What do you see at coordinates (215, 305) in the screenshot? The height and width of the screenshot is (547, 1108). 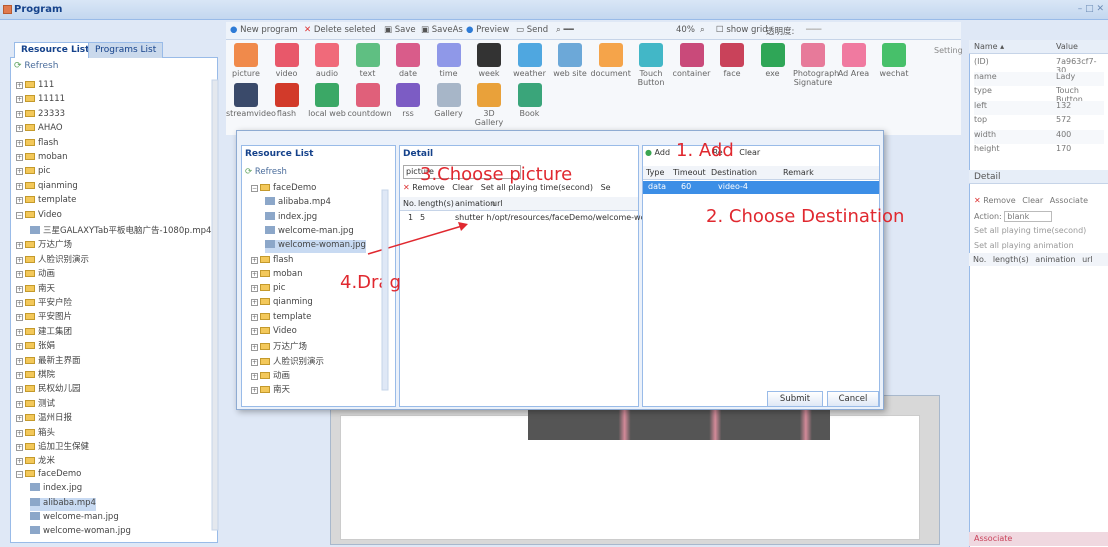 I see `left-scrollbar` at bounding box center [215, 305].